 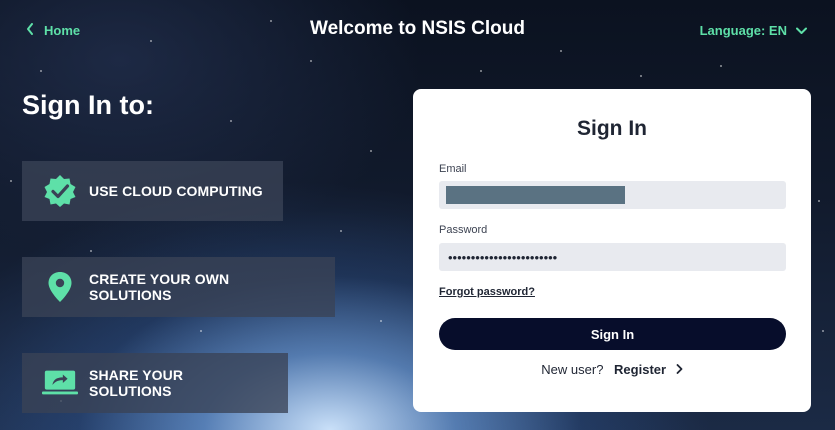 I want to click on language-label: Language: EN, so click(x=743, y=30).